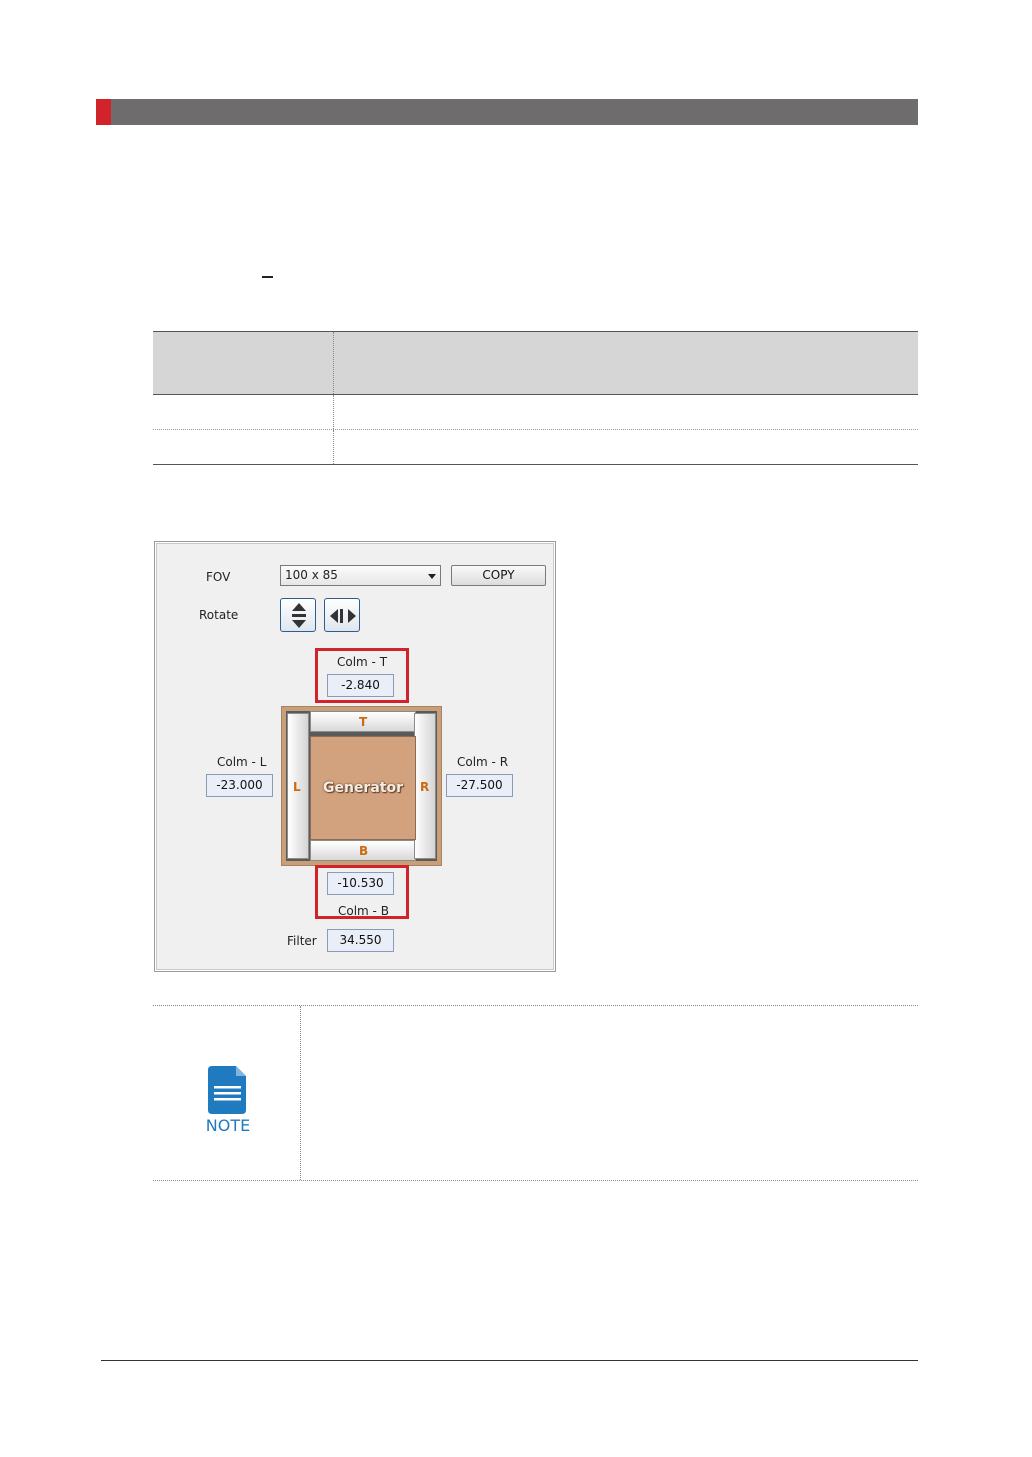 The height and width of the screenshot is (1457, 1032). I want to click on side-t-letter: T, so click(363, 722).